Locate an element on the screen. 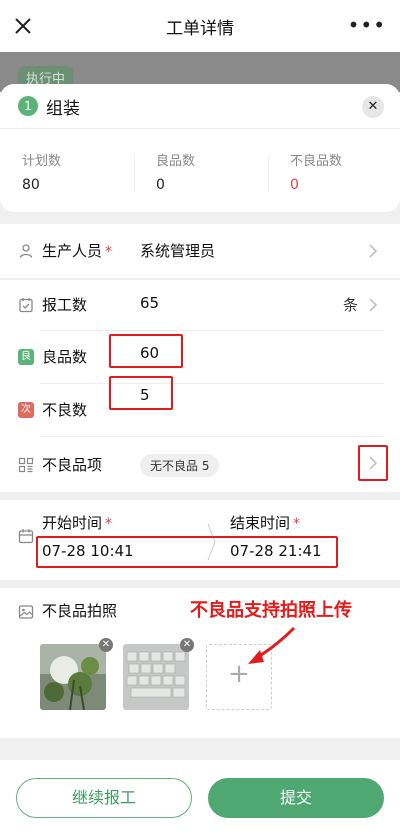 The width and height of the screenshot is (400, 834). plant-photo-icon is located at coordinates (73, 677).